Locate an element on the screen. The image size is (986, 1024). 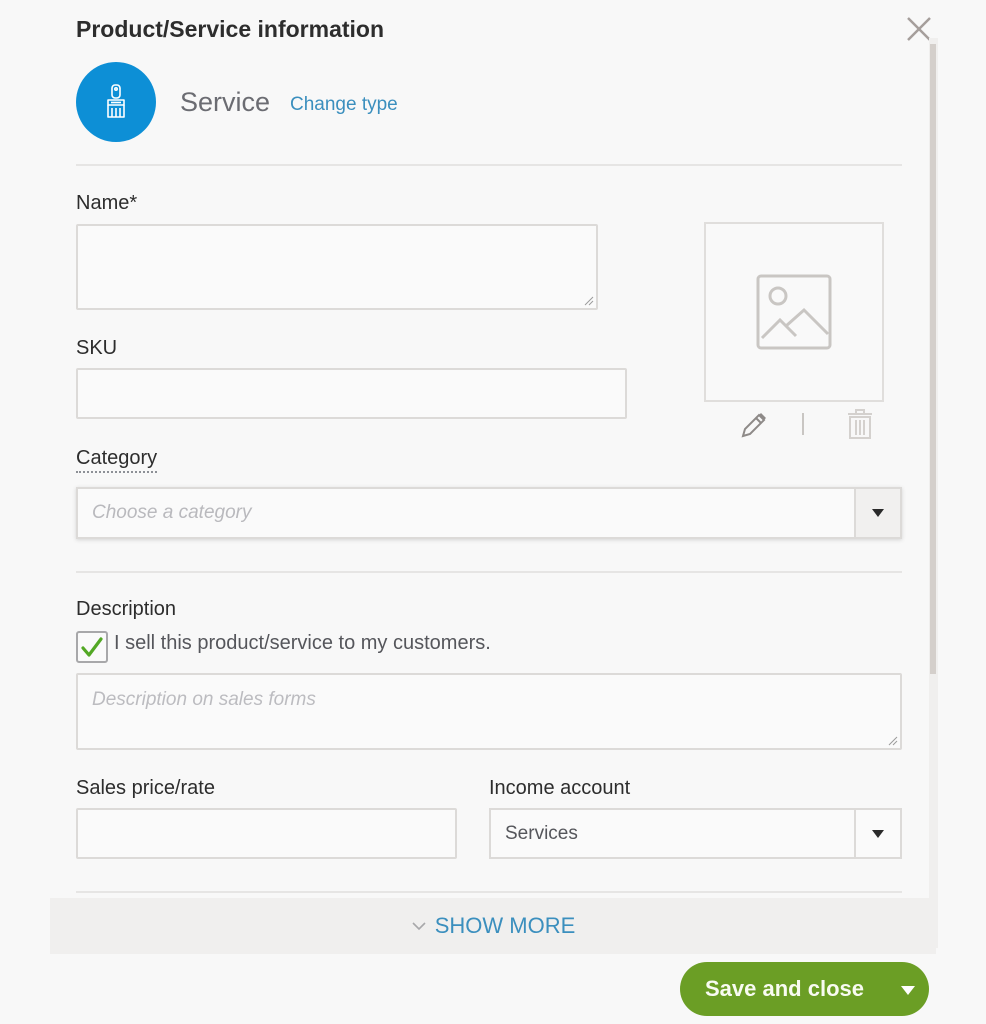
sales-price-input is located at coordinates (266, 833).